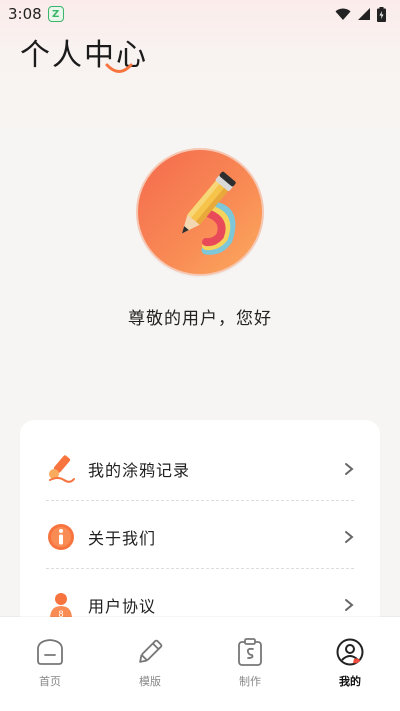 This screenshot has height=711, width=400. I want to click on menu-item-label: 关于我们, so click(122, 538).